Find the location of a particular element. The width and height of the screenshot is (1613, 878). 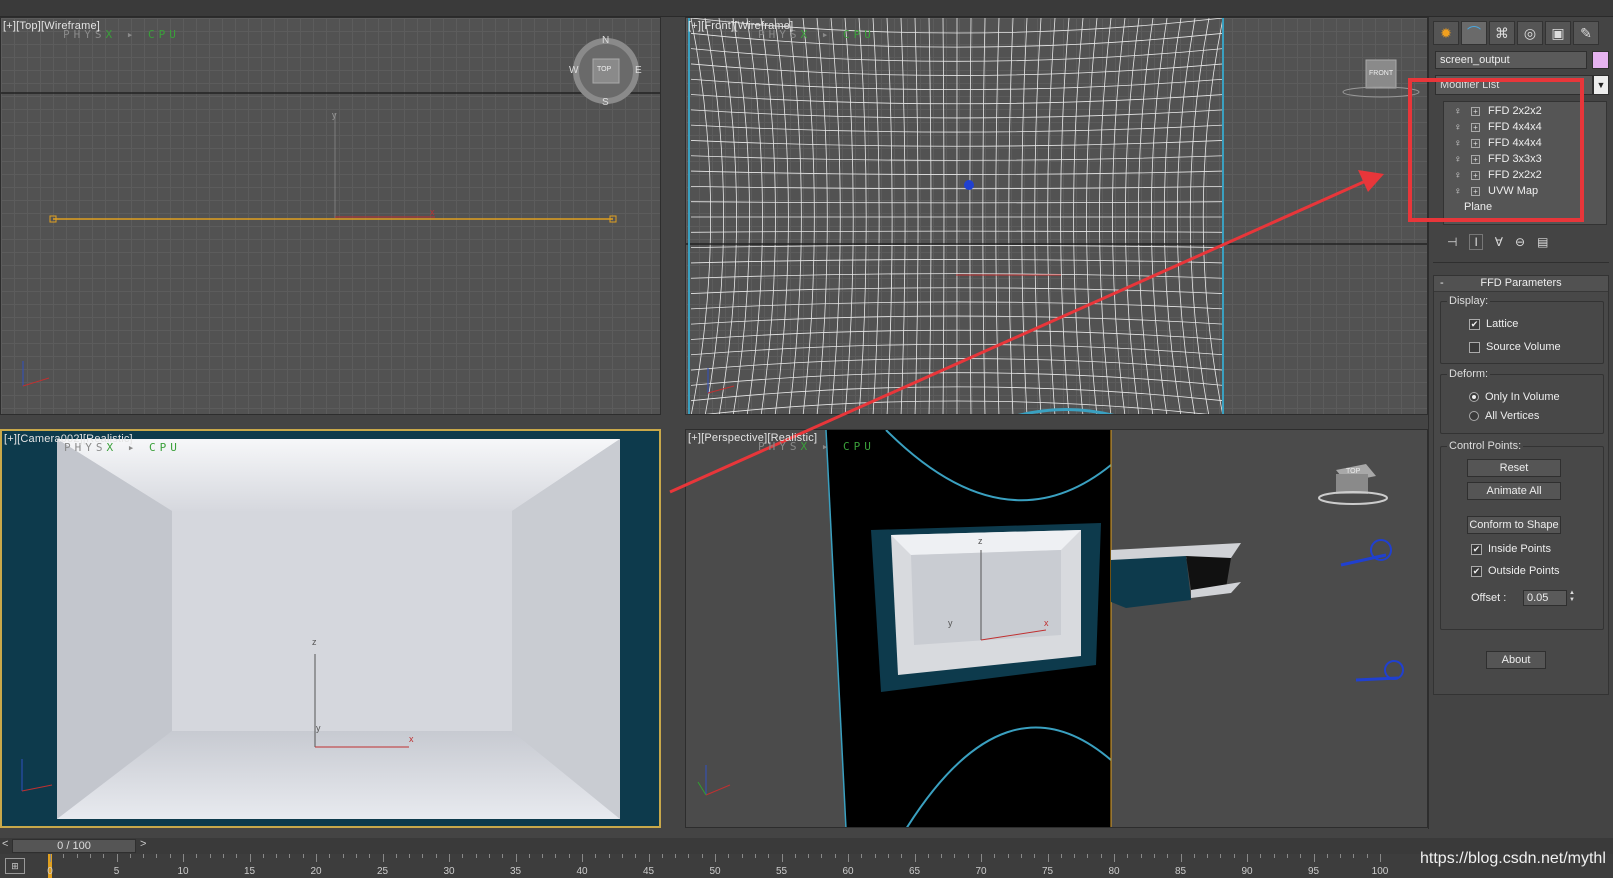

outside-points-checkbox: ✔ Outside Points is located at coordinates (1515, 571).